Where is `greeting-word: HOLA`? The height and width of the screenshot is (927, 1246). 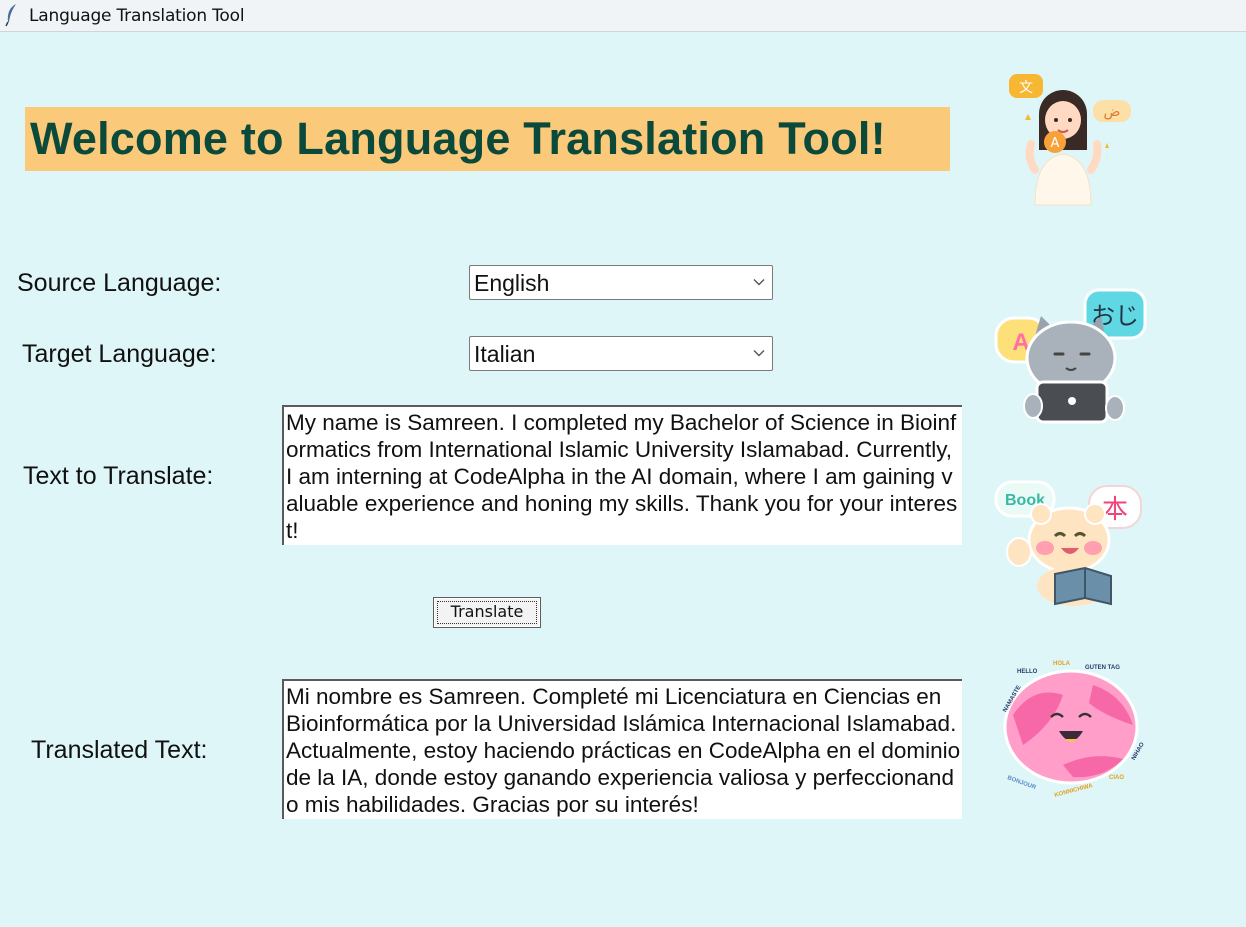
greeting-word: HOLA is located at coordinates (1062, 664).